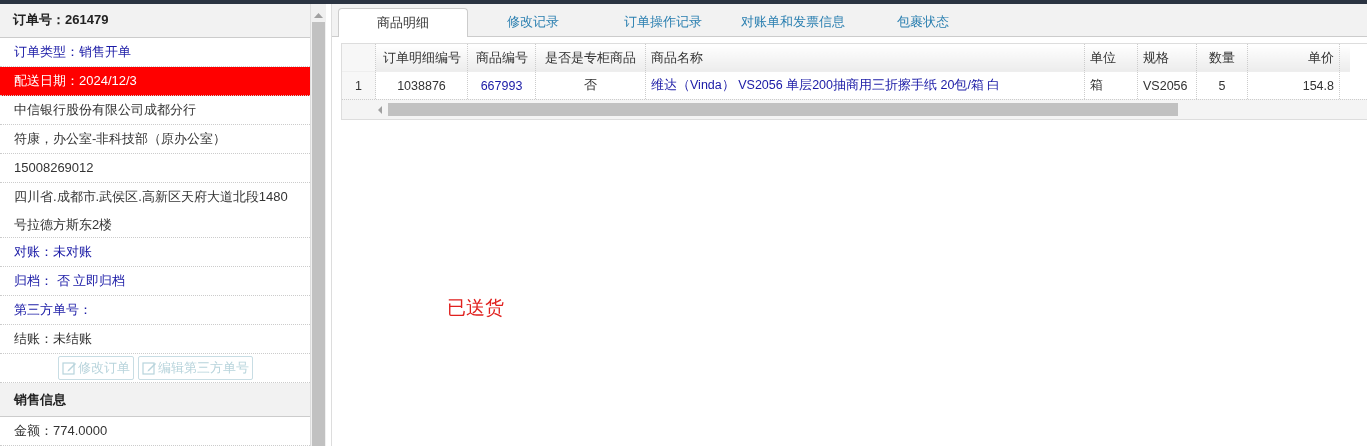 Image resolution: width=1367 pixels, height=446 pixels. I want to click on scroll-left-icon, so click(380, 109).